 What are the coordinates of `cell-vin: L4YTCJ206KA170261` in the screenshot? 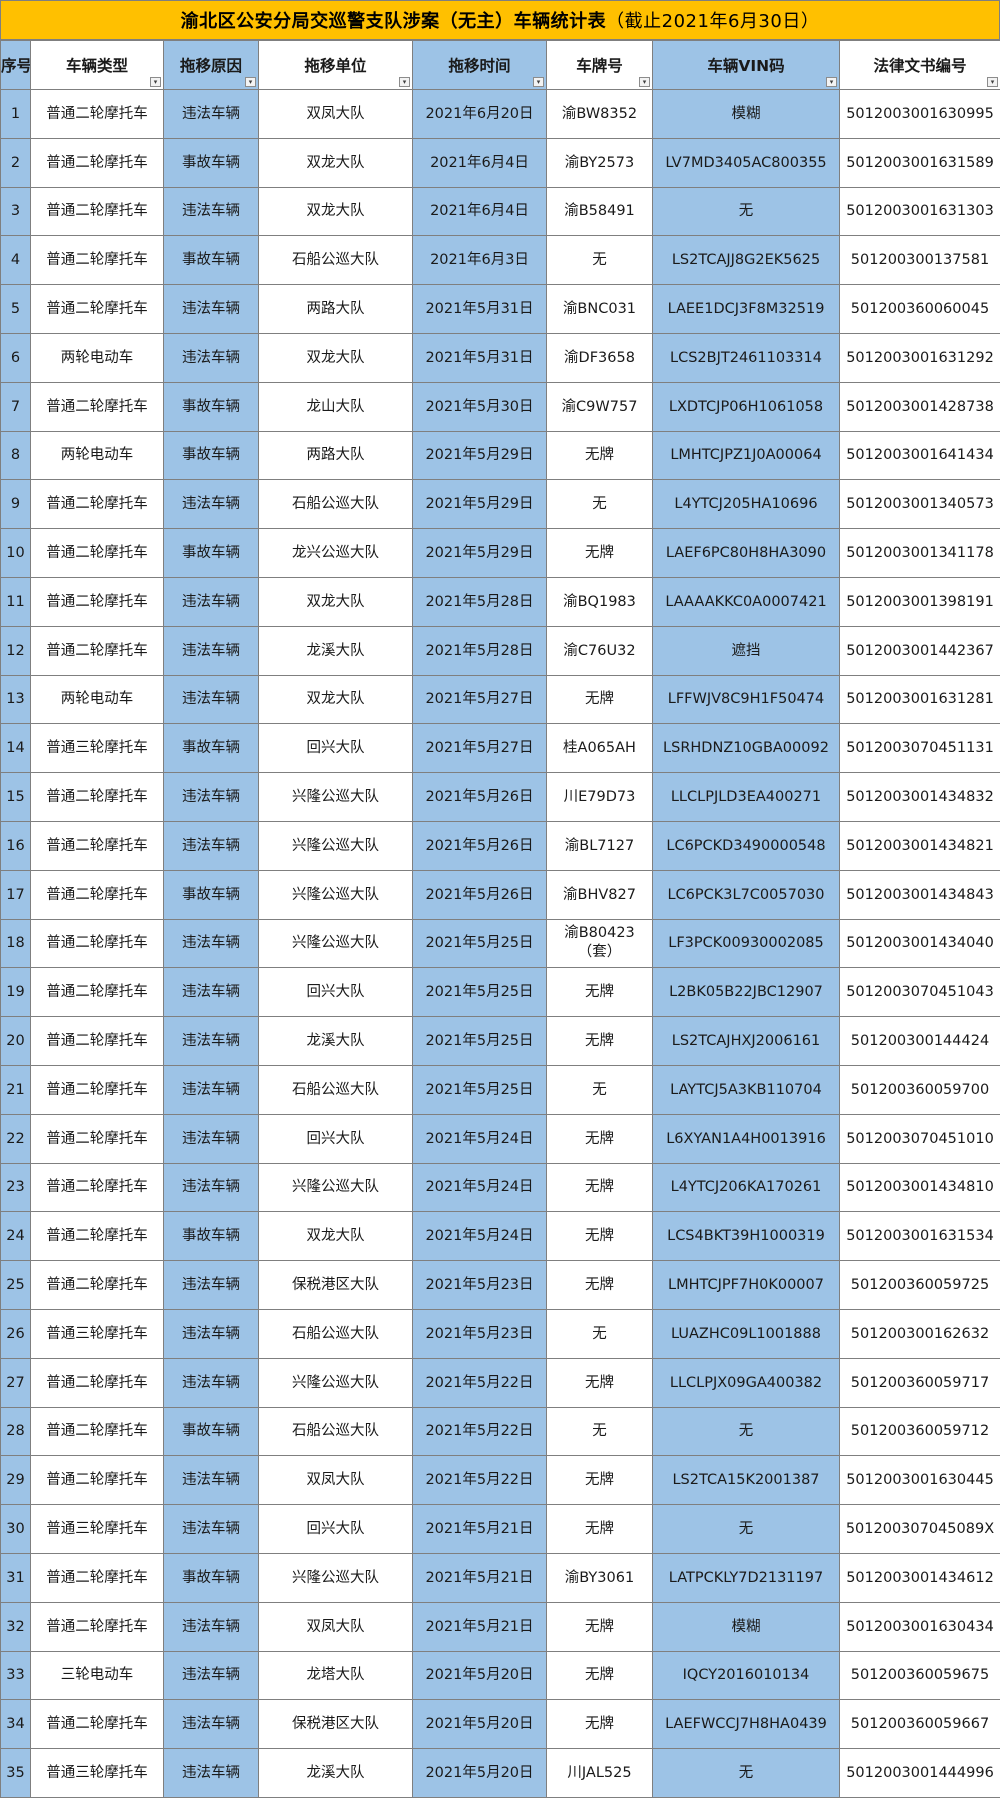 It's located at (746, 1187).